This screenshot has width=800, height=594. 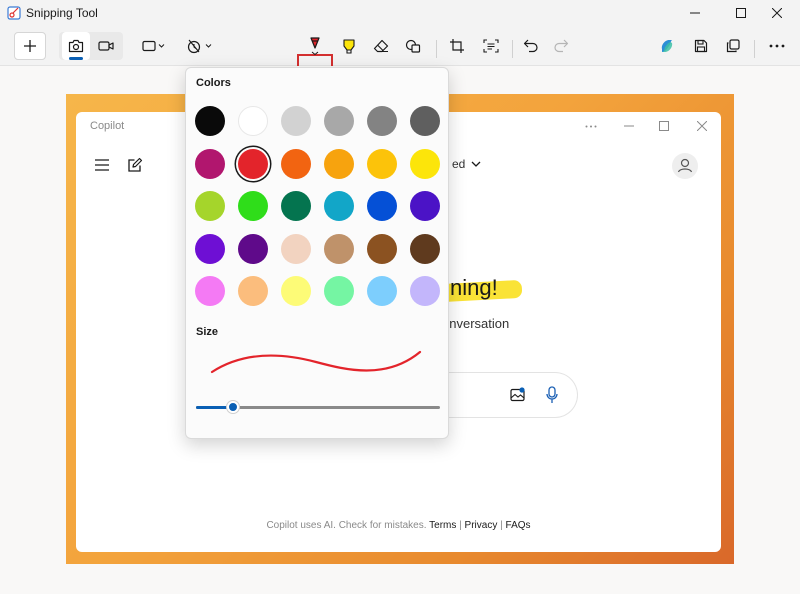 I want to click on close-icon, so click(x=777, y=13).